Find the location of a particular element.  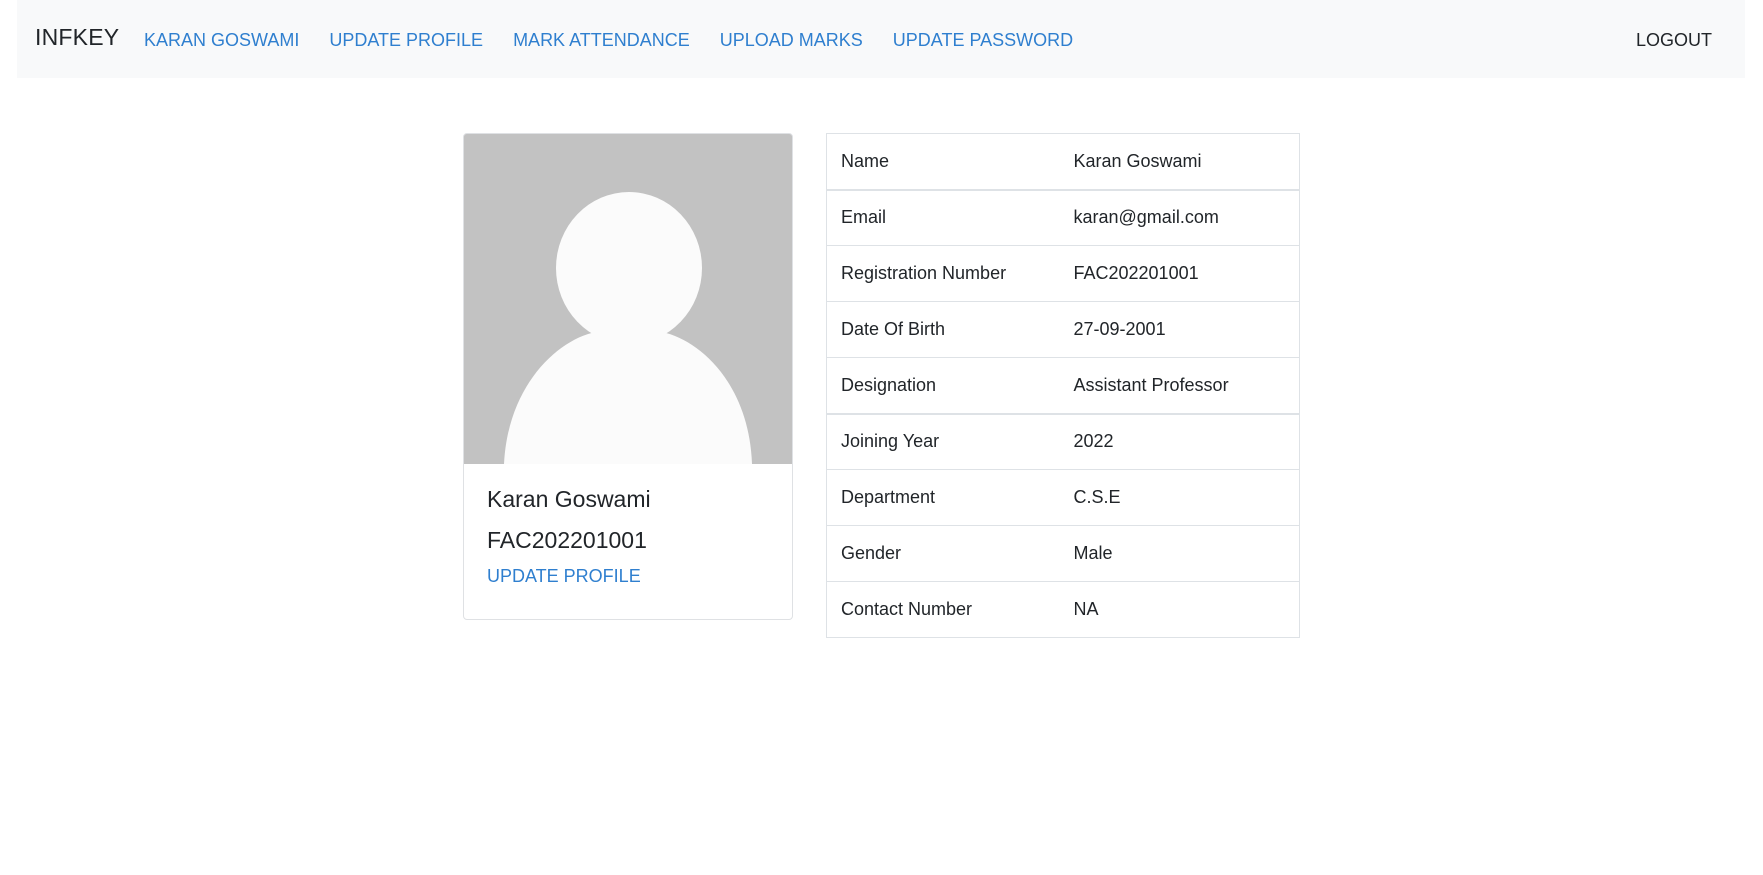

detail-value: Assistant Professor is located at coordinates (1179, 385).